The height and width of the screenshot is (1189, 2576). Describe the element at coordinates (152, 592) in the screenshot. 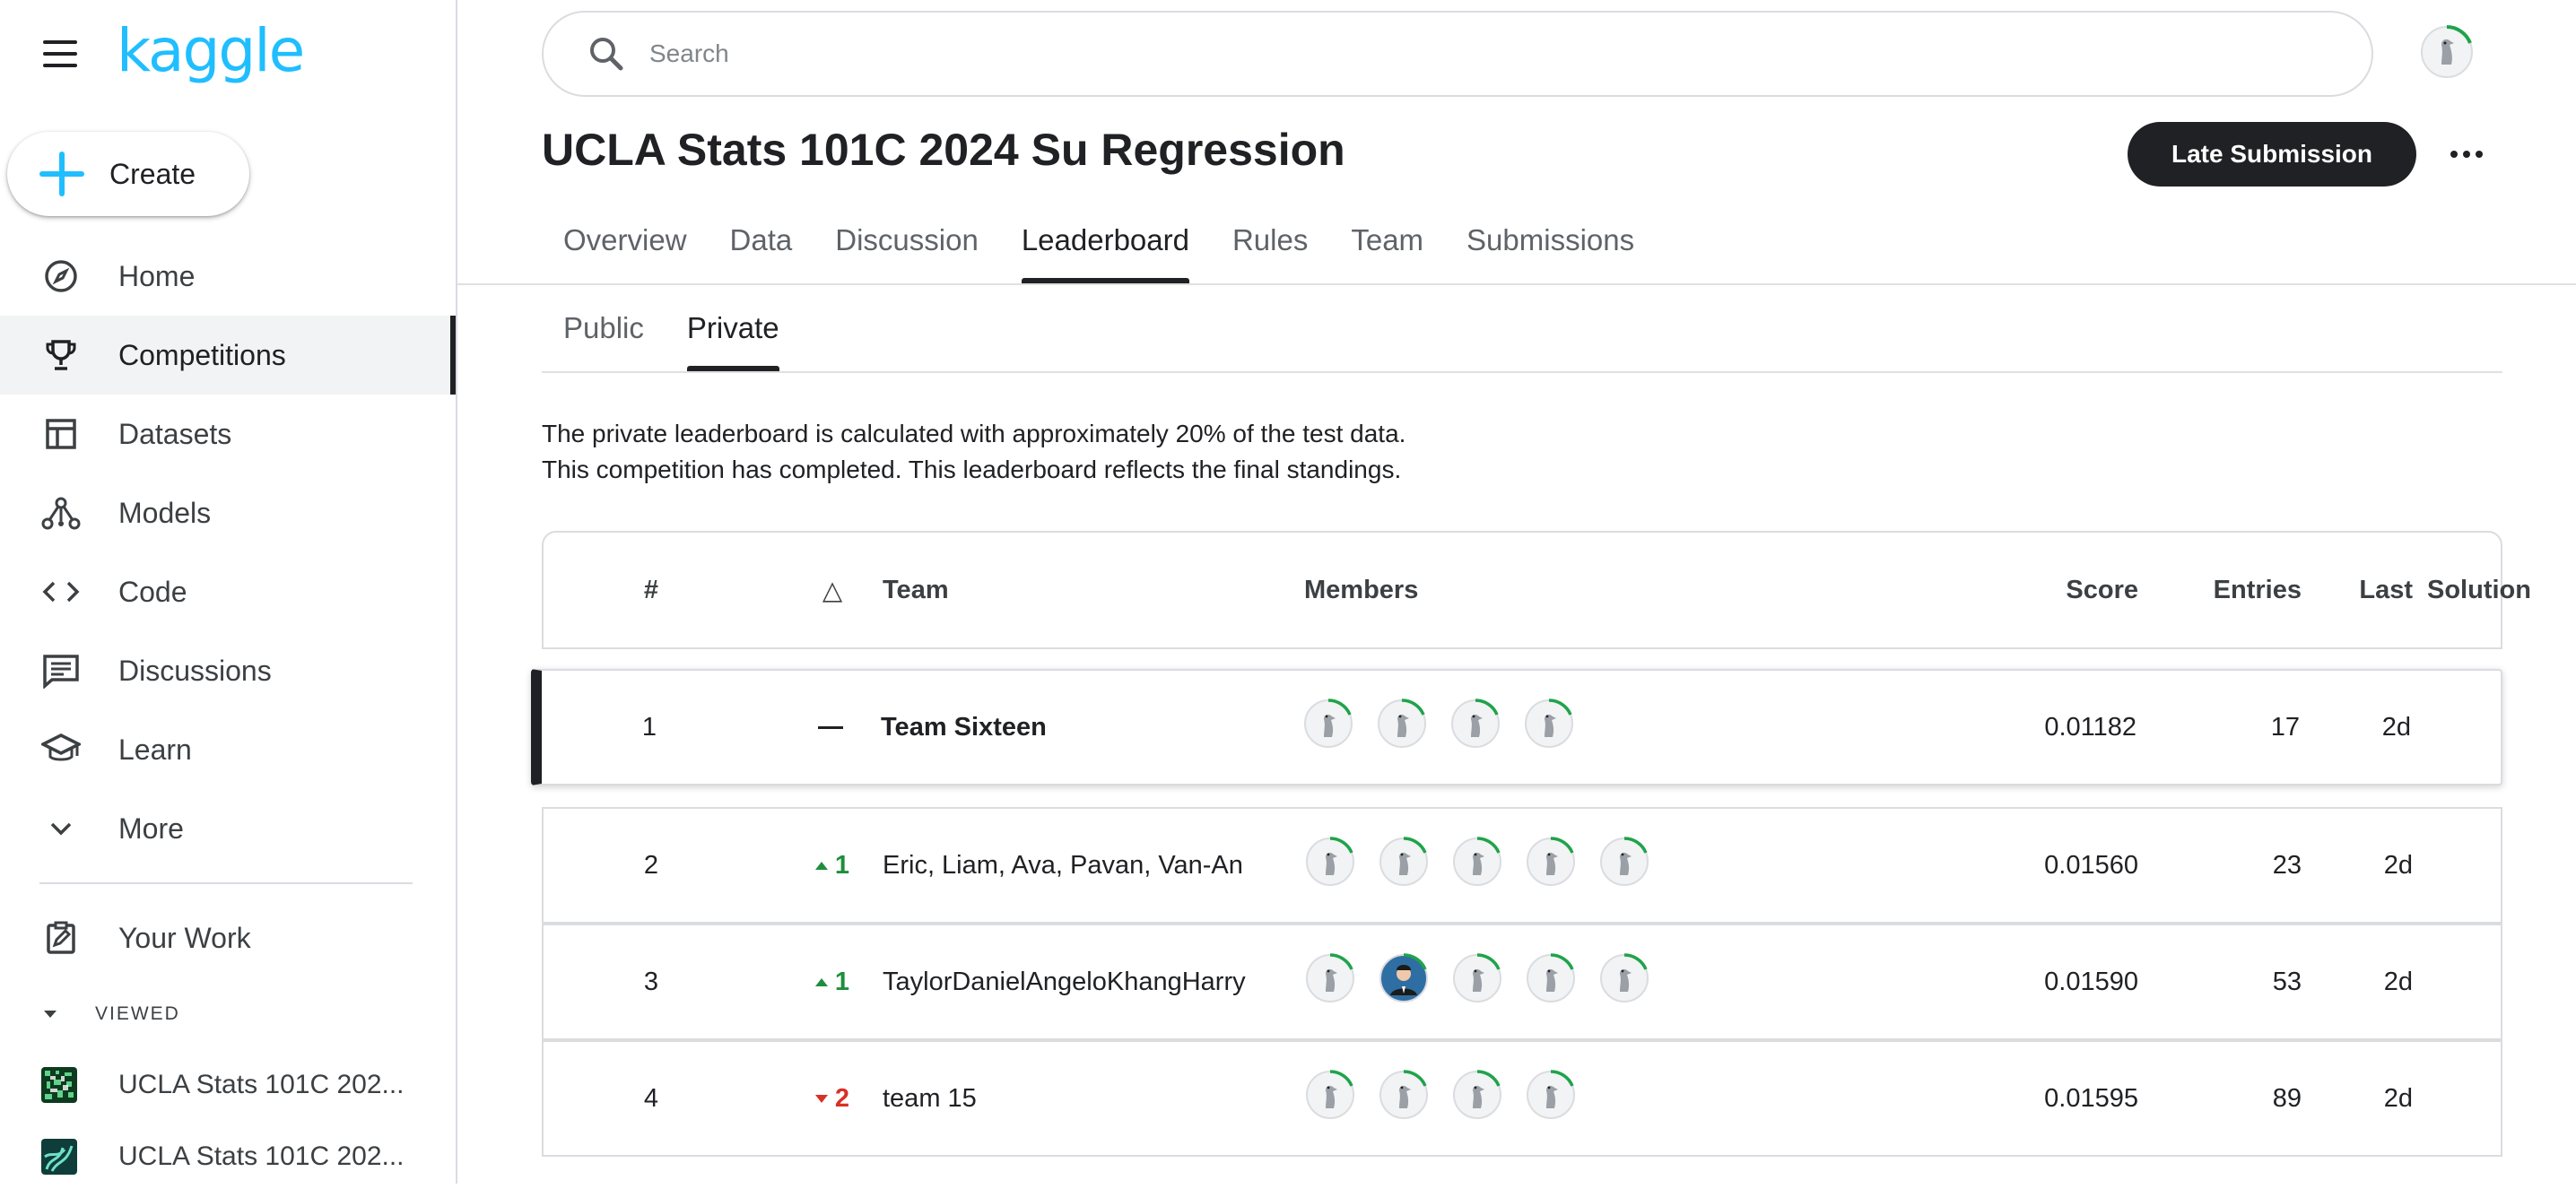

I see `sidebar-item-label: Code` at that location.